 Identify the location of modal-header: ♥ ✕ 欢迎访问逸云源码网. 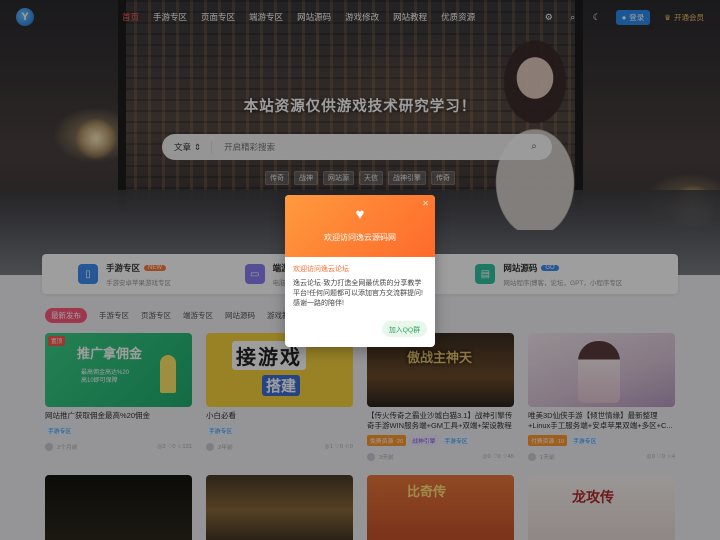
(360, 226).